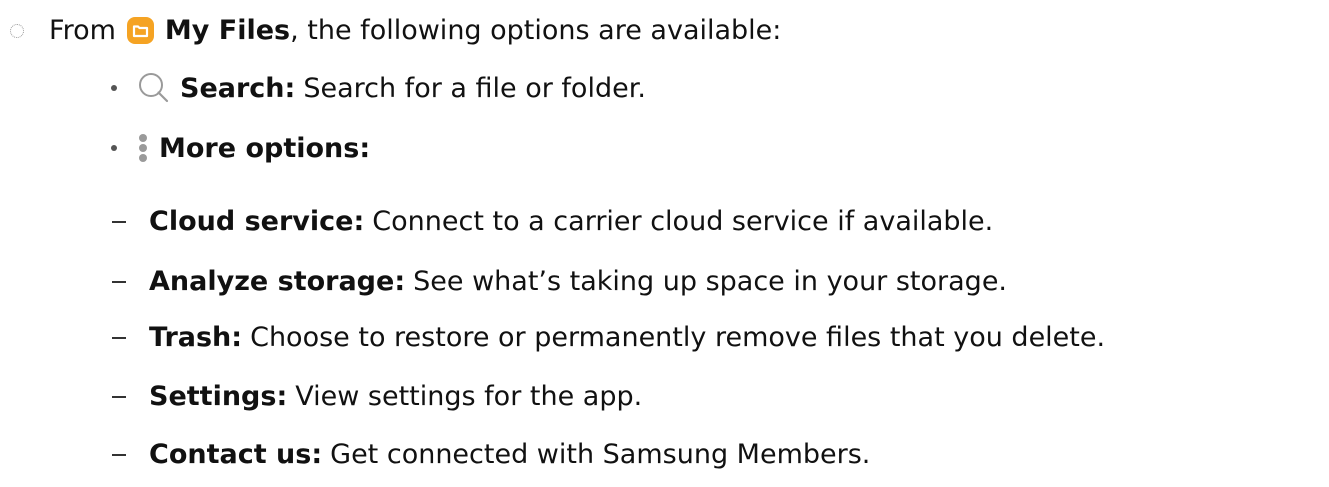 This screenshot has height=487, width=1329. What do you see at coordinates (282, 396) in the screenshot?
I see `settings-colon: :` at bounding box center [282, 396].